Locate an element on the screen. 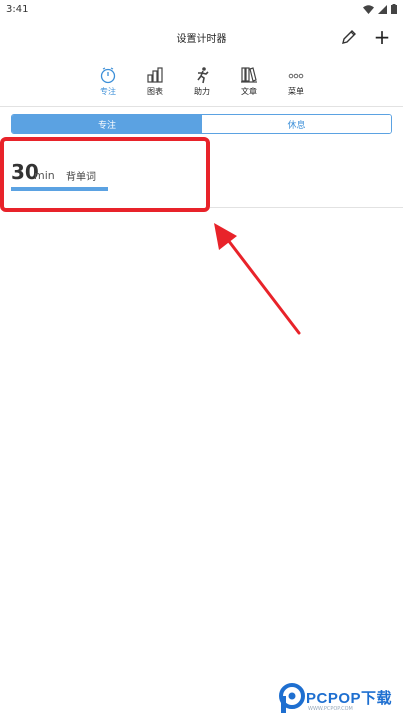  wifi-icon is located at coordinates (368, 9).